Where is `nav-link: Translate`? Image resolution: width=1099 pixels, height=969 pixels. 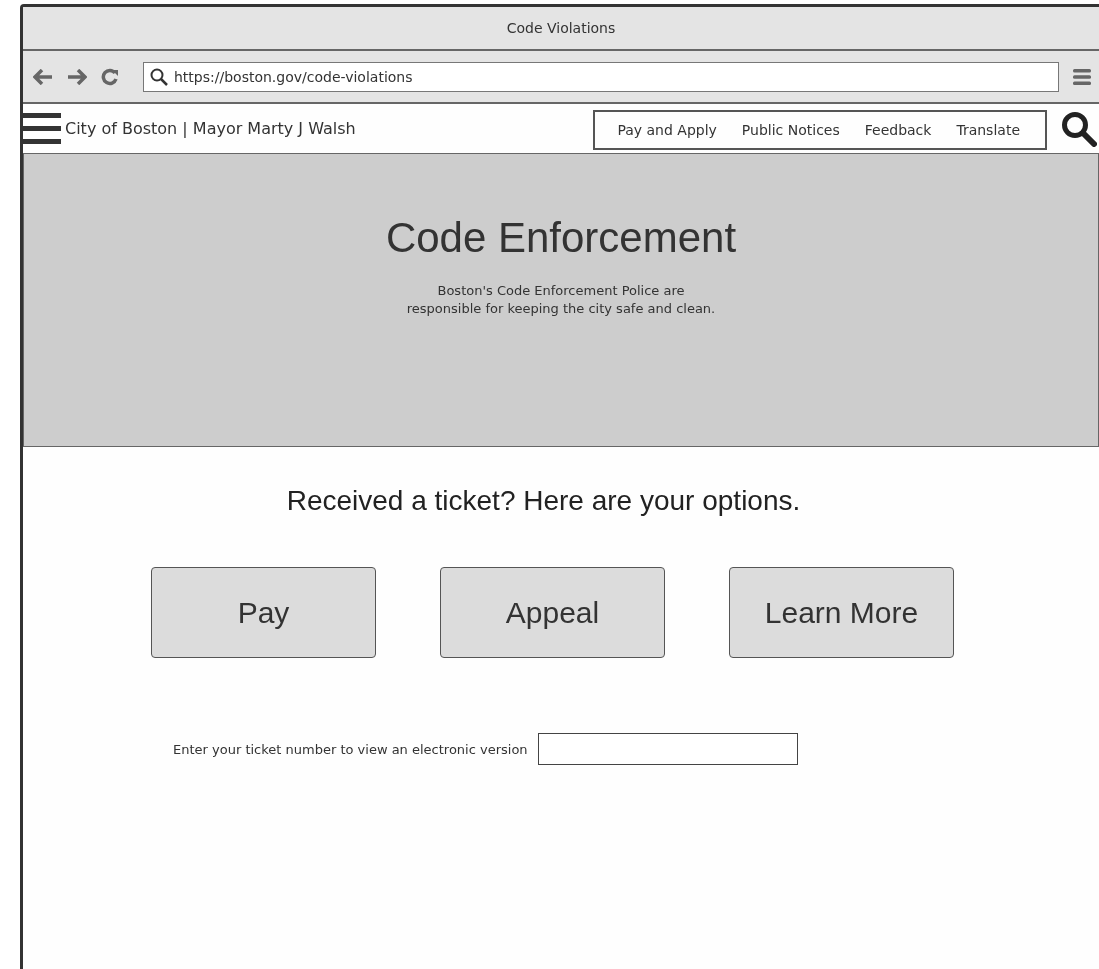
nav-link: Translate is located at coordinates (988, 129).